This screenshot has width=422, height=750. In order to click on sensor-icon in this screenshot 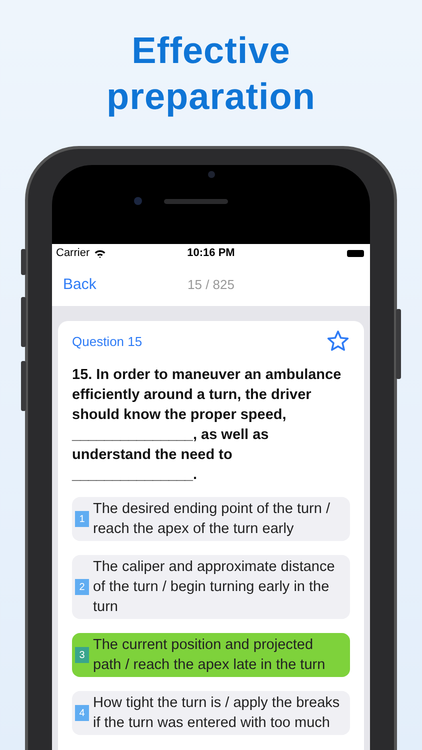, I will do `click(138, 201)`.